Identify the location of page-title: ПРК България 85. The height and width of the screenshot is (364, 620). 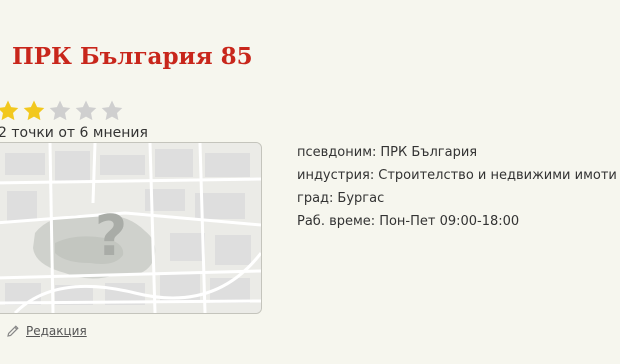
(132, 57).